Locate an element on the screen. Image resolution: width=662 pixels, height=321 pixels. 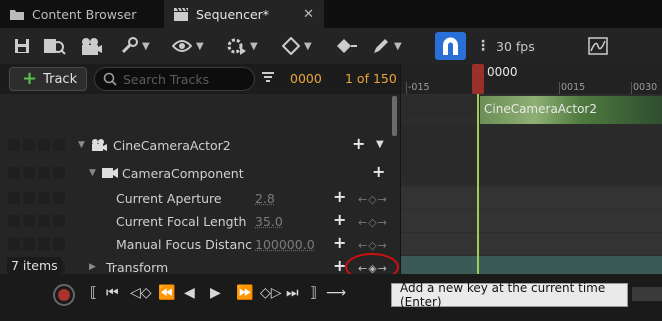
tools-menu: ▼ is located at coordinates (135, 46).